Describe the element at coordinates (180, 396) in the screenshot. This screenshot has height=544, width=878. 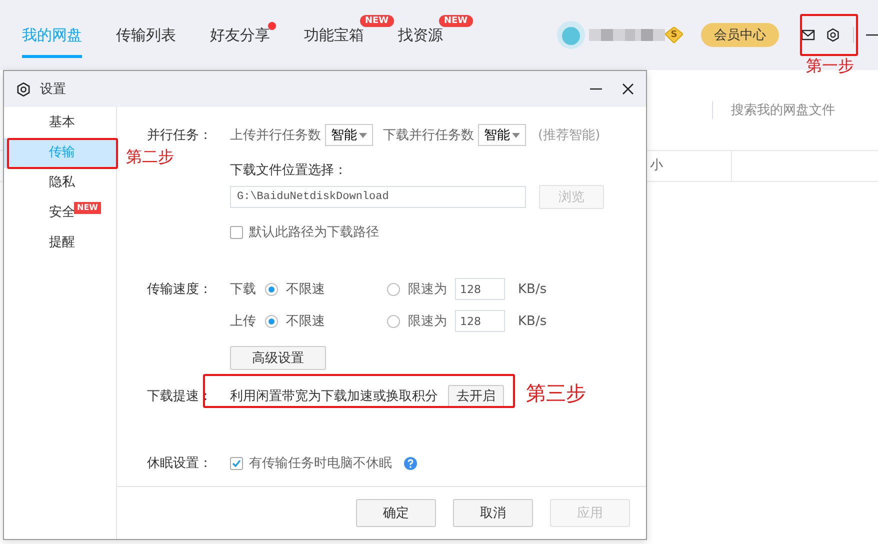
I see `section-label: 下载提速：` at that location.